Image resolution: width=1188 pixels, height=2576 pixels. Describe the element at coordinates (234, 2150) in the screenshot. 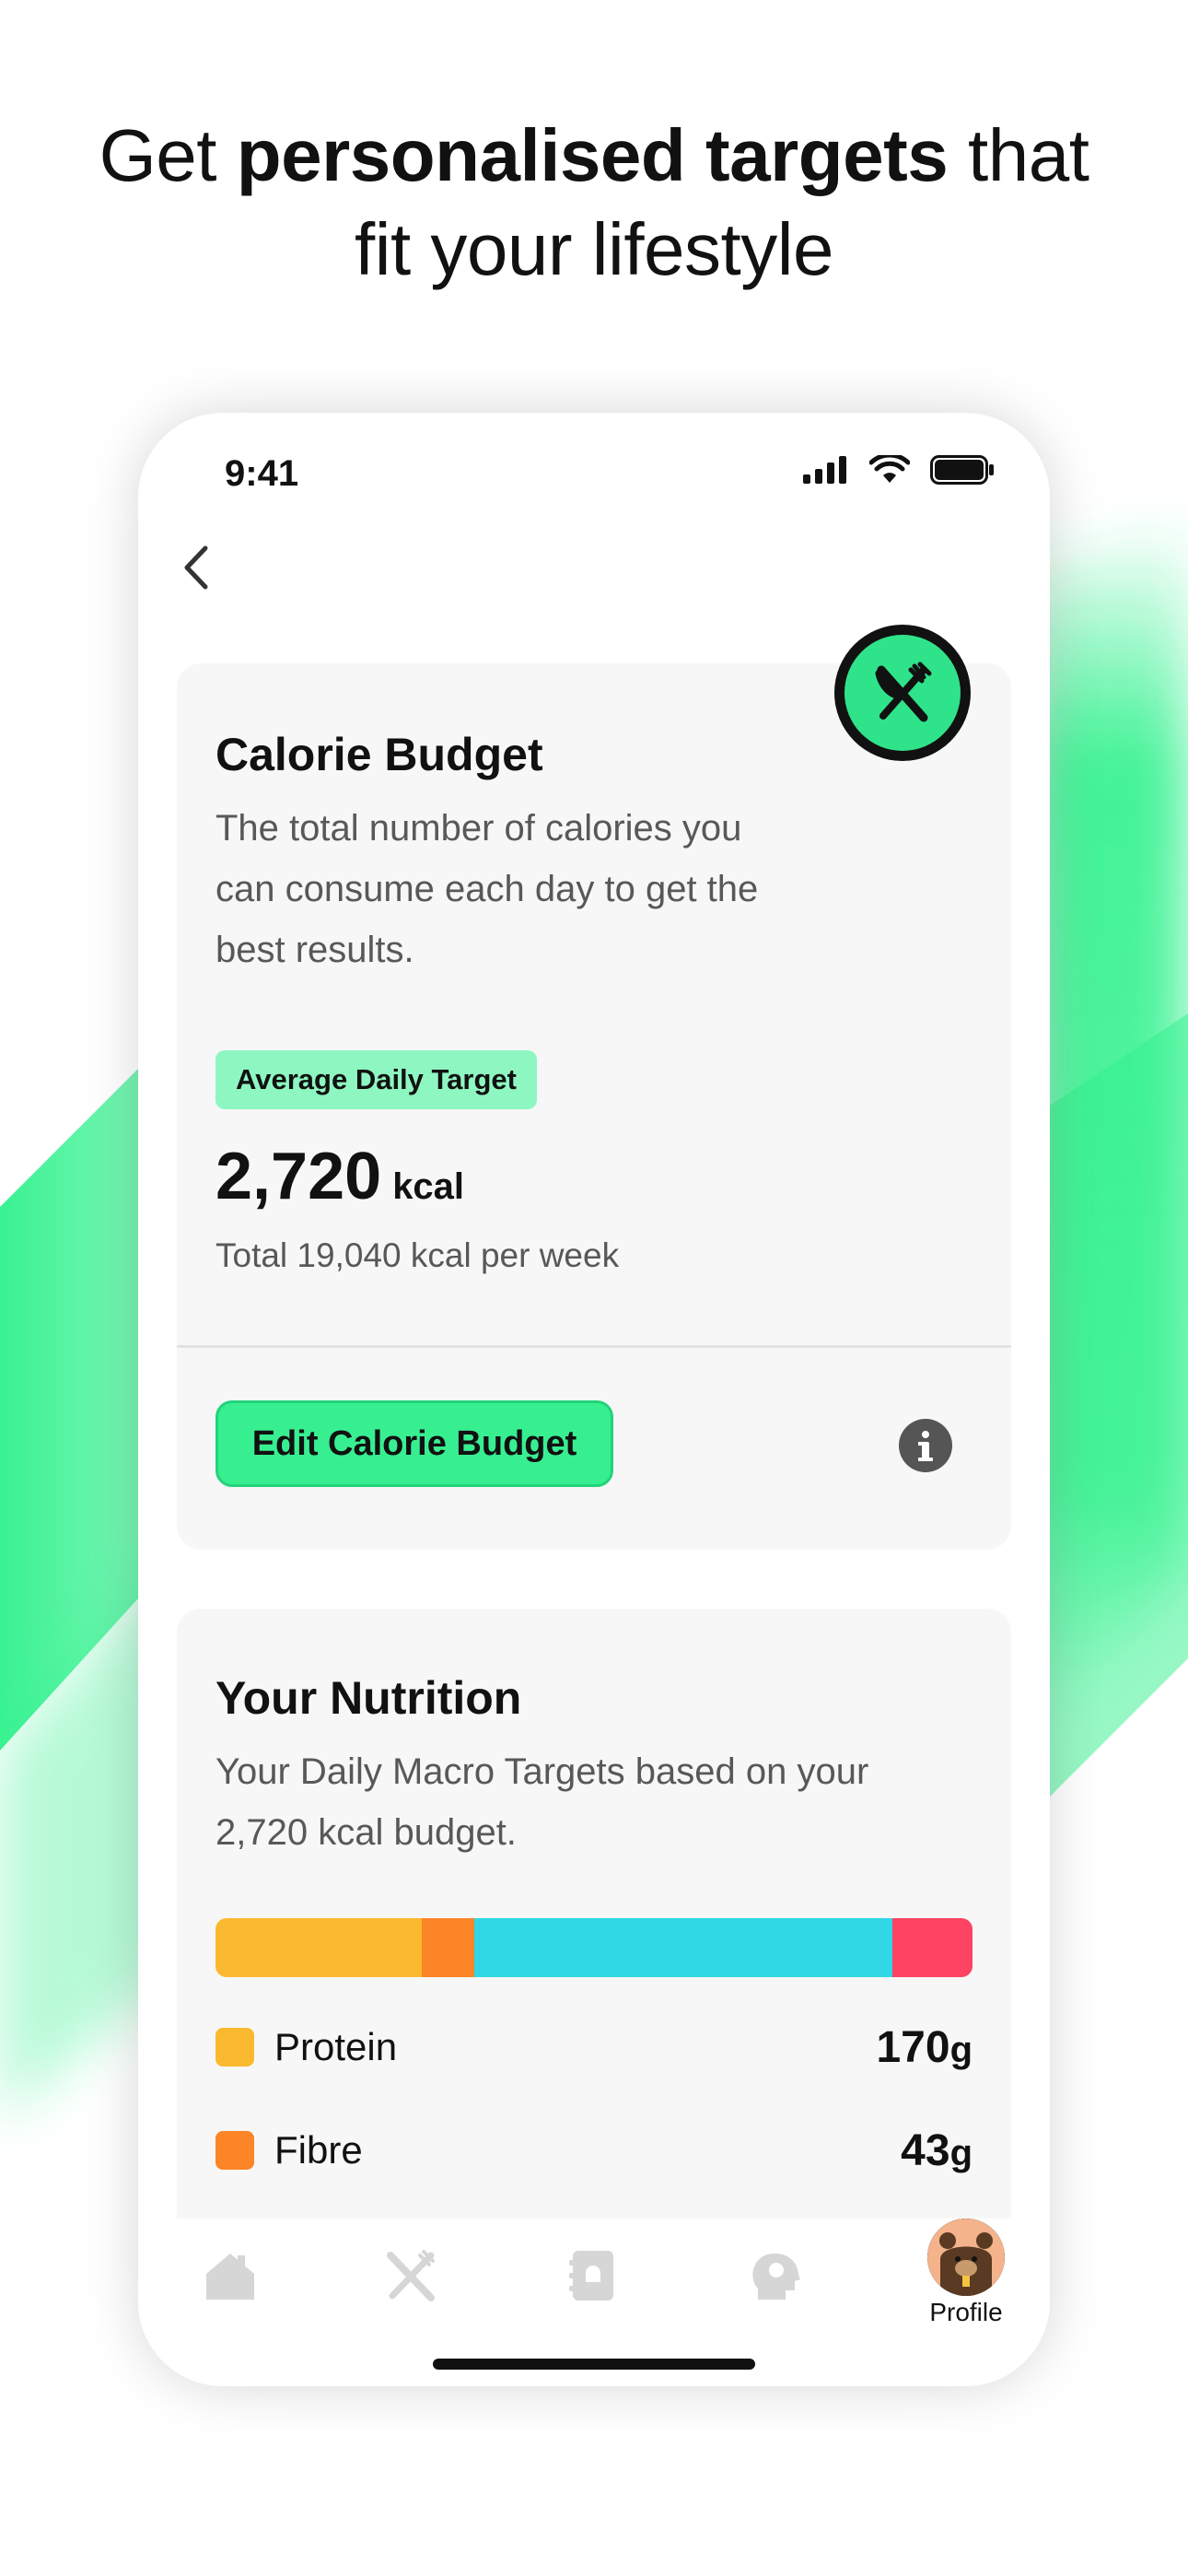

I see `fibre-swatch` at that location.